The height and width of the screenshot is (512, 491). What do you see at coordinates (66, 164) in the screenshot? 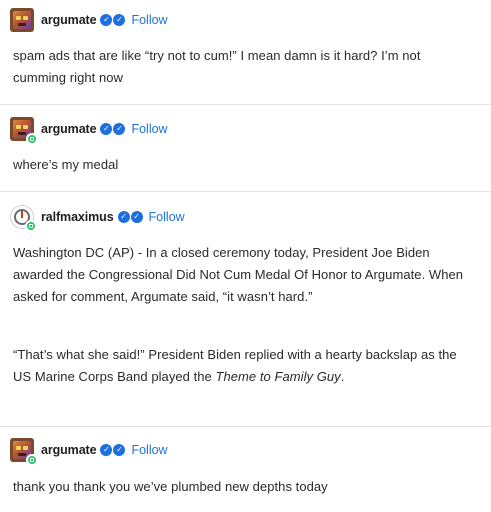
I see `post-text: where’s my medal` at bounding box center [66, 164].